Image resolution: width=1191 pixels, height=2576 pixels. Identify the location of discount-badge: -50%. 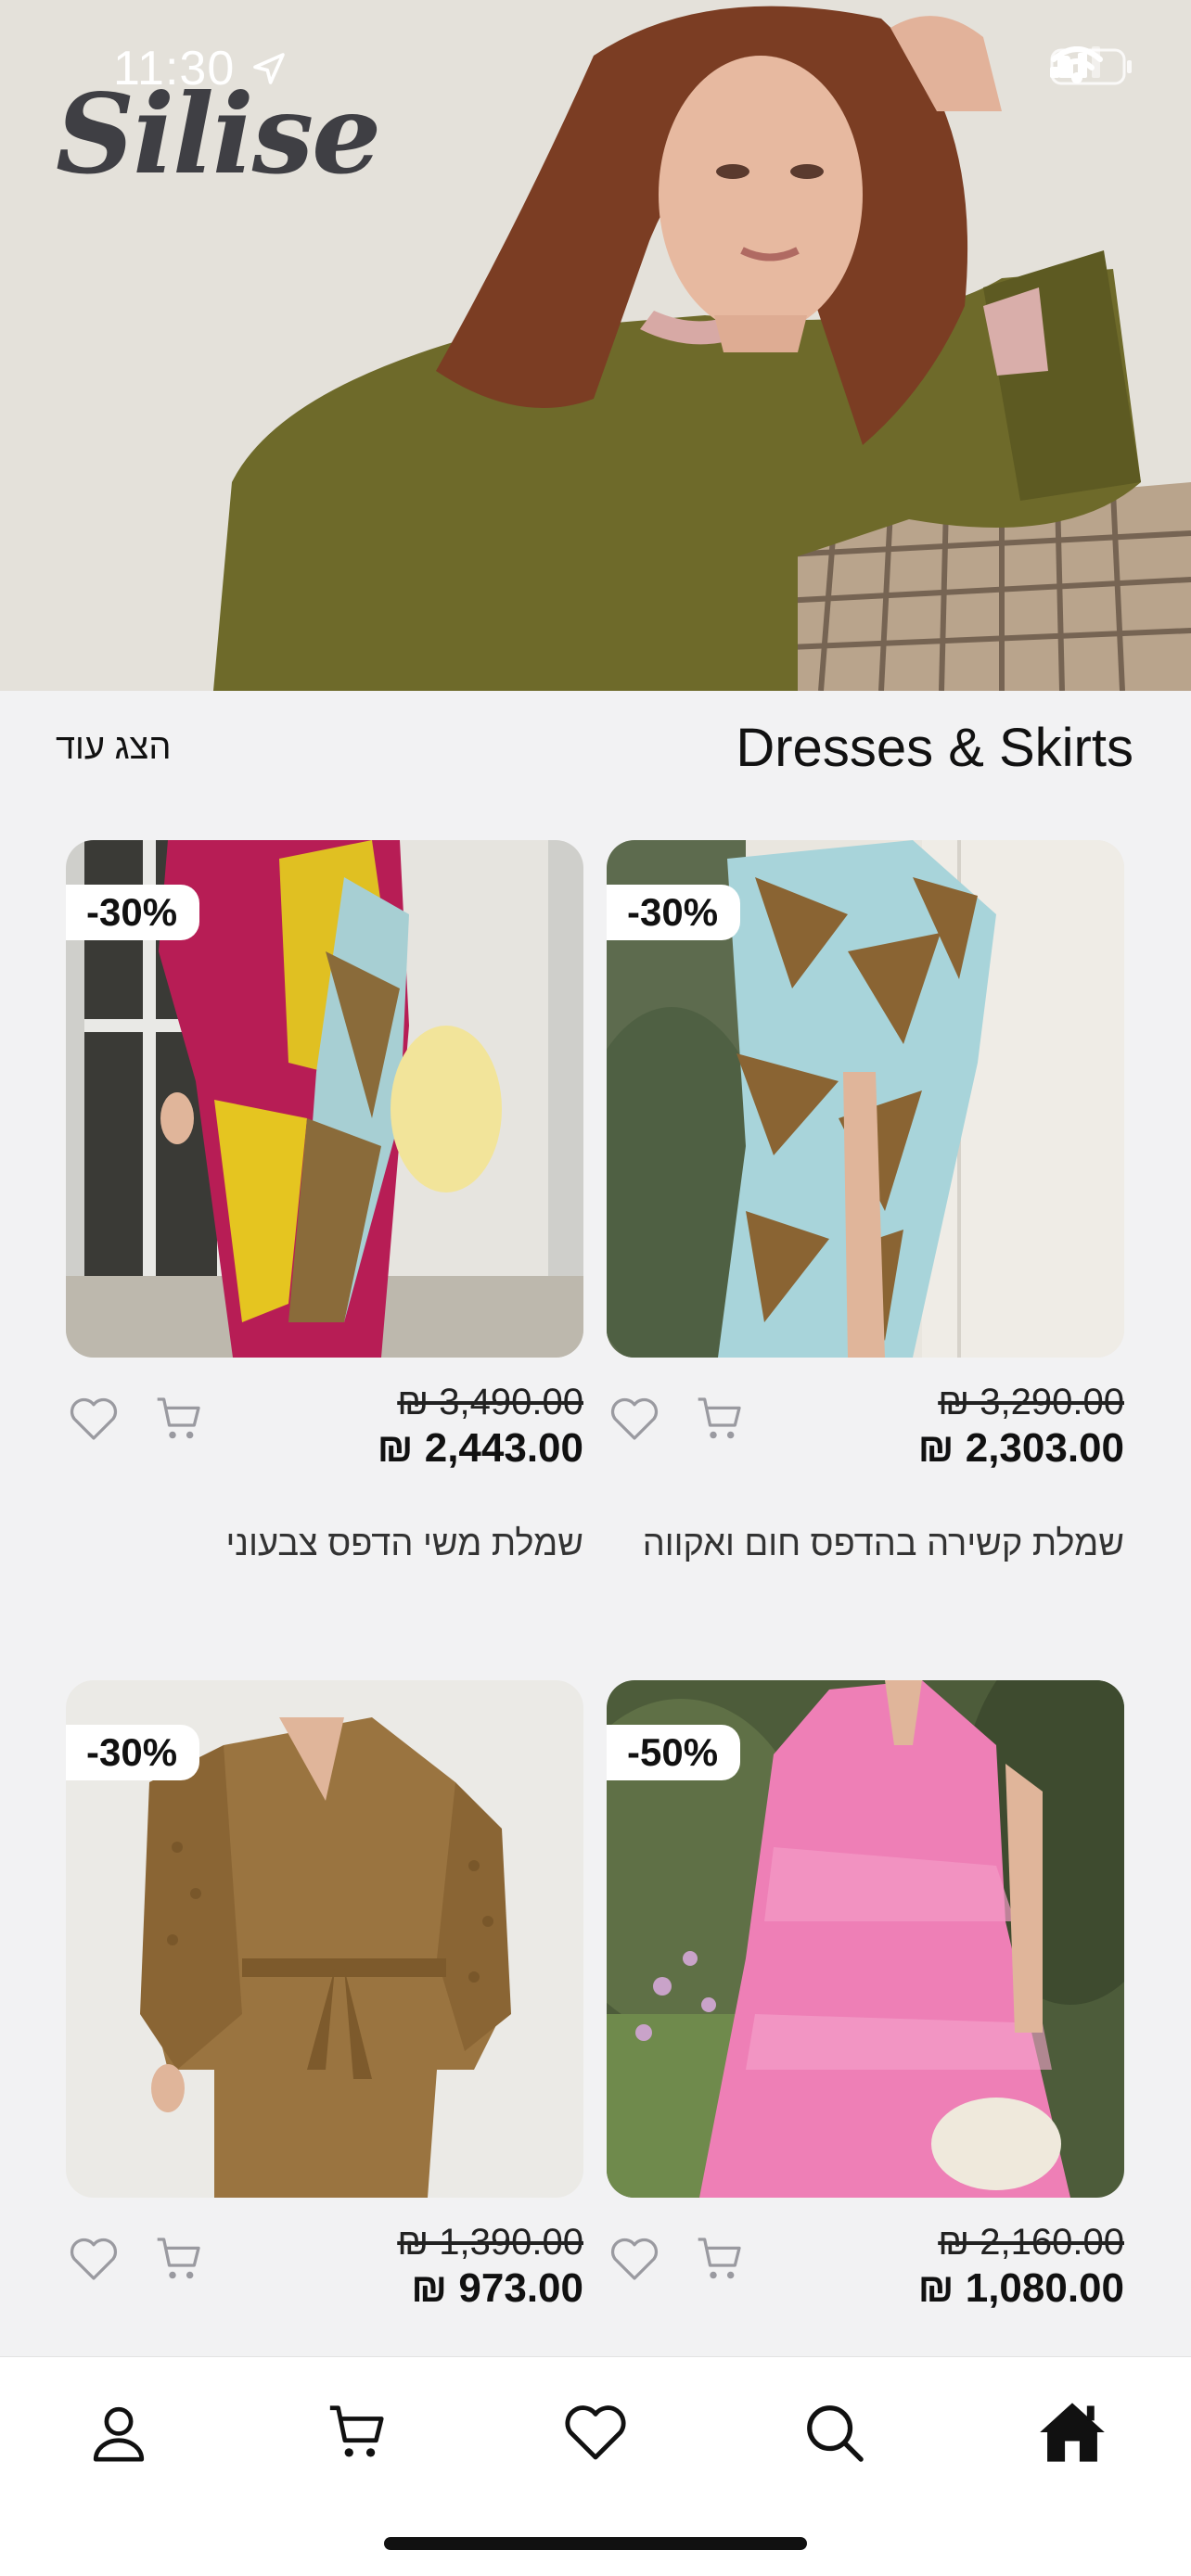
(674, 1753).